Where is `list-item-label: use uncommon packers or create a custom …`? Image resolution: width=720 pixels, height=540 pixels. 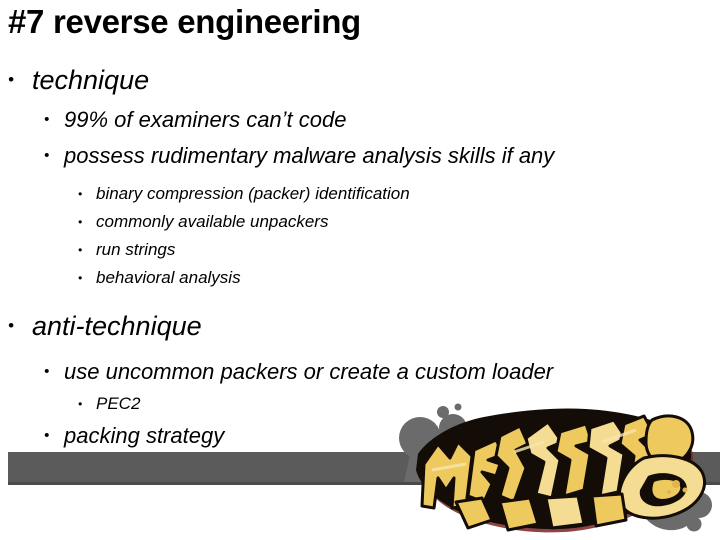 list-item-label: use uncommon packers or create a custom … is located at coordinates (309, 371).